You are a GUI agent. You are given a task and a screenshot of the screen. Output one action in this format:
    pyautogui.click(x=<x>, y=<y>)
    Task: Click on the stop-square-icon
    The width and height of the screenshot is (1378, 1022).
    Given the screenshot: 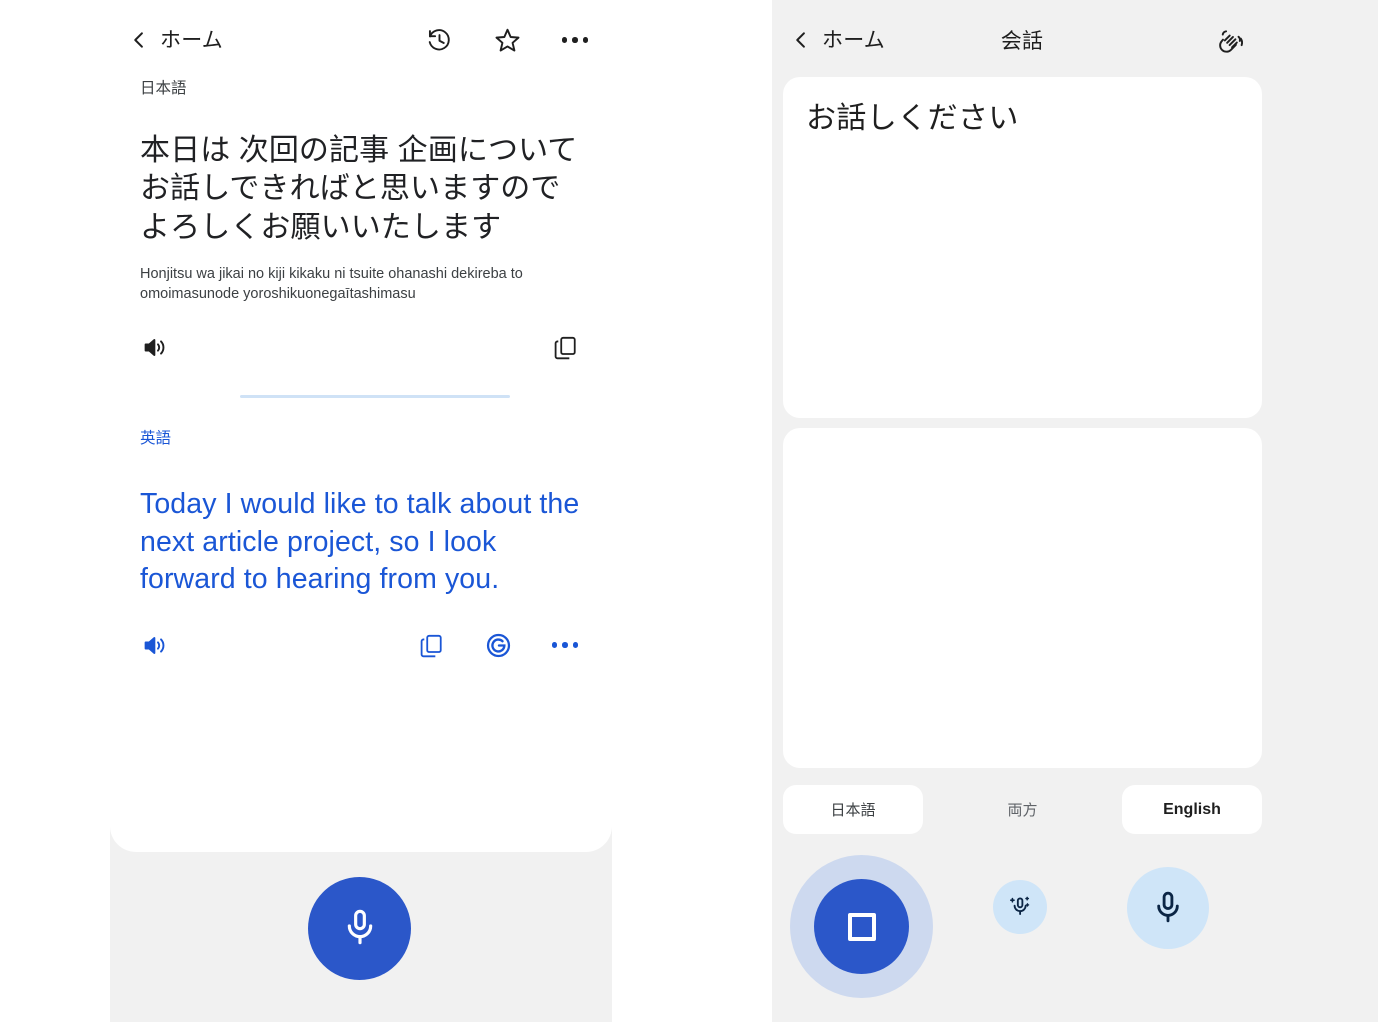 What is the action you would take?
    pyautogui.click(x=861, y=926)
    